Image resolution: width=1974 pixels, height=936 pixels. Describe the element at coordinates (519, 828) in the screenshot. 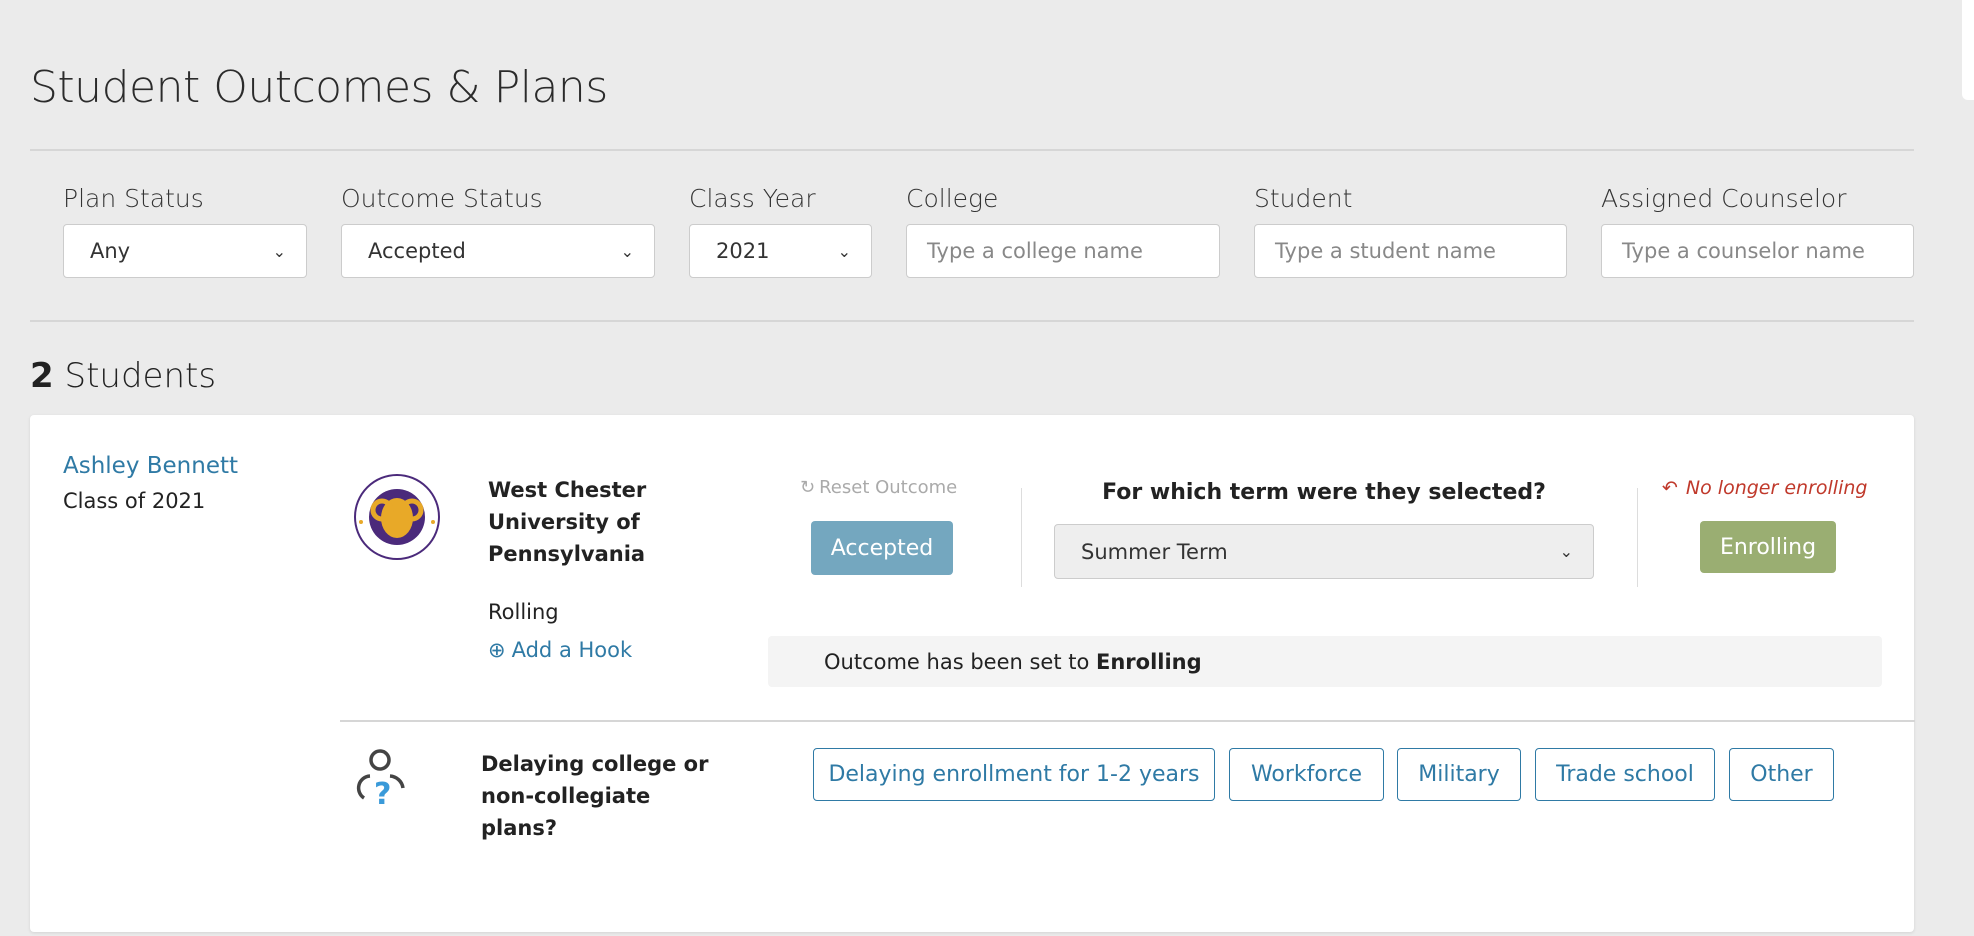

I see `delaying-line: plans?` at that location.